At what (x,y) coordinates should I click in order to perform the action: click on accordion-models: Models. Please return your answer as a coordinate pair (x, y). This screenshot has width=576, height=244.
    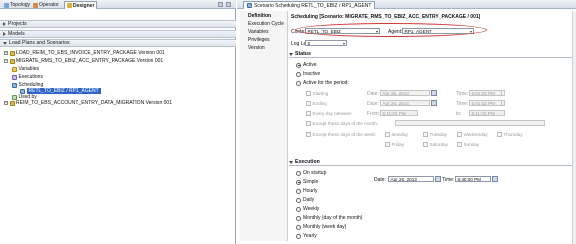
    Looking at the image, I should click on (118, 34).